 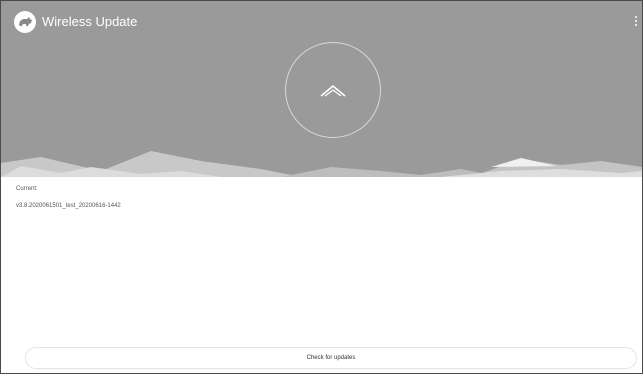 What do you see at coordinates (68, 206) in the screenshot?
I see `current-version-value: v3.8.2020061501_test_20200616-1442` at bounding box center [68, 206].